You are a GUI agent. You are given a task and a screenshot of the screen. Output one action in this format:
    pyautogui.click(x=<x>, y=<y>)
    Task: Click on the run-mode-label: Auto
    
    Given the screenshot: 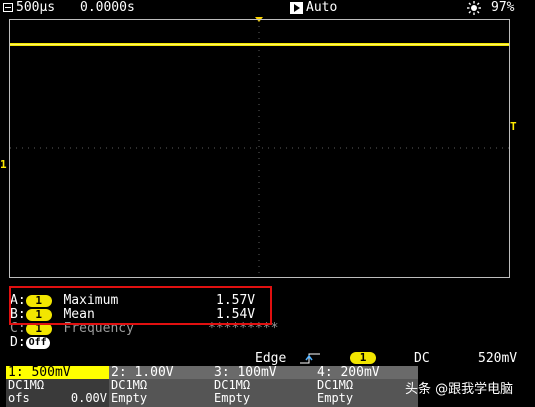 What is the action you would take?
    pyautogui.click(x=321, y=8)
    